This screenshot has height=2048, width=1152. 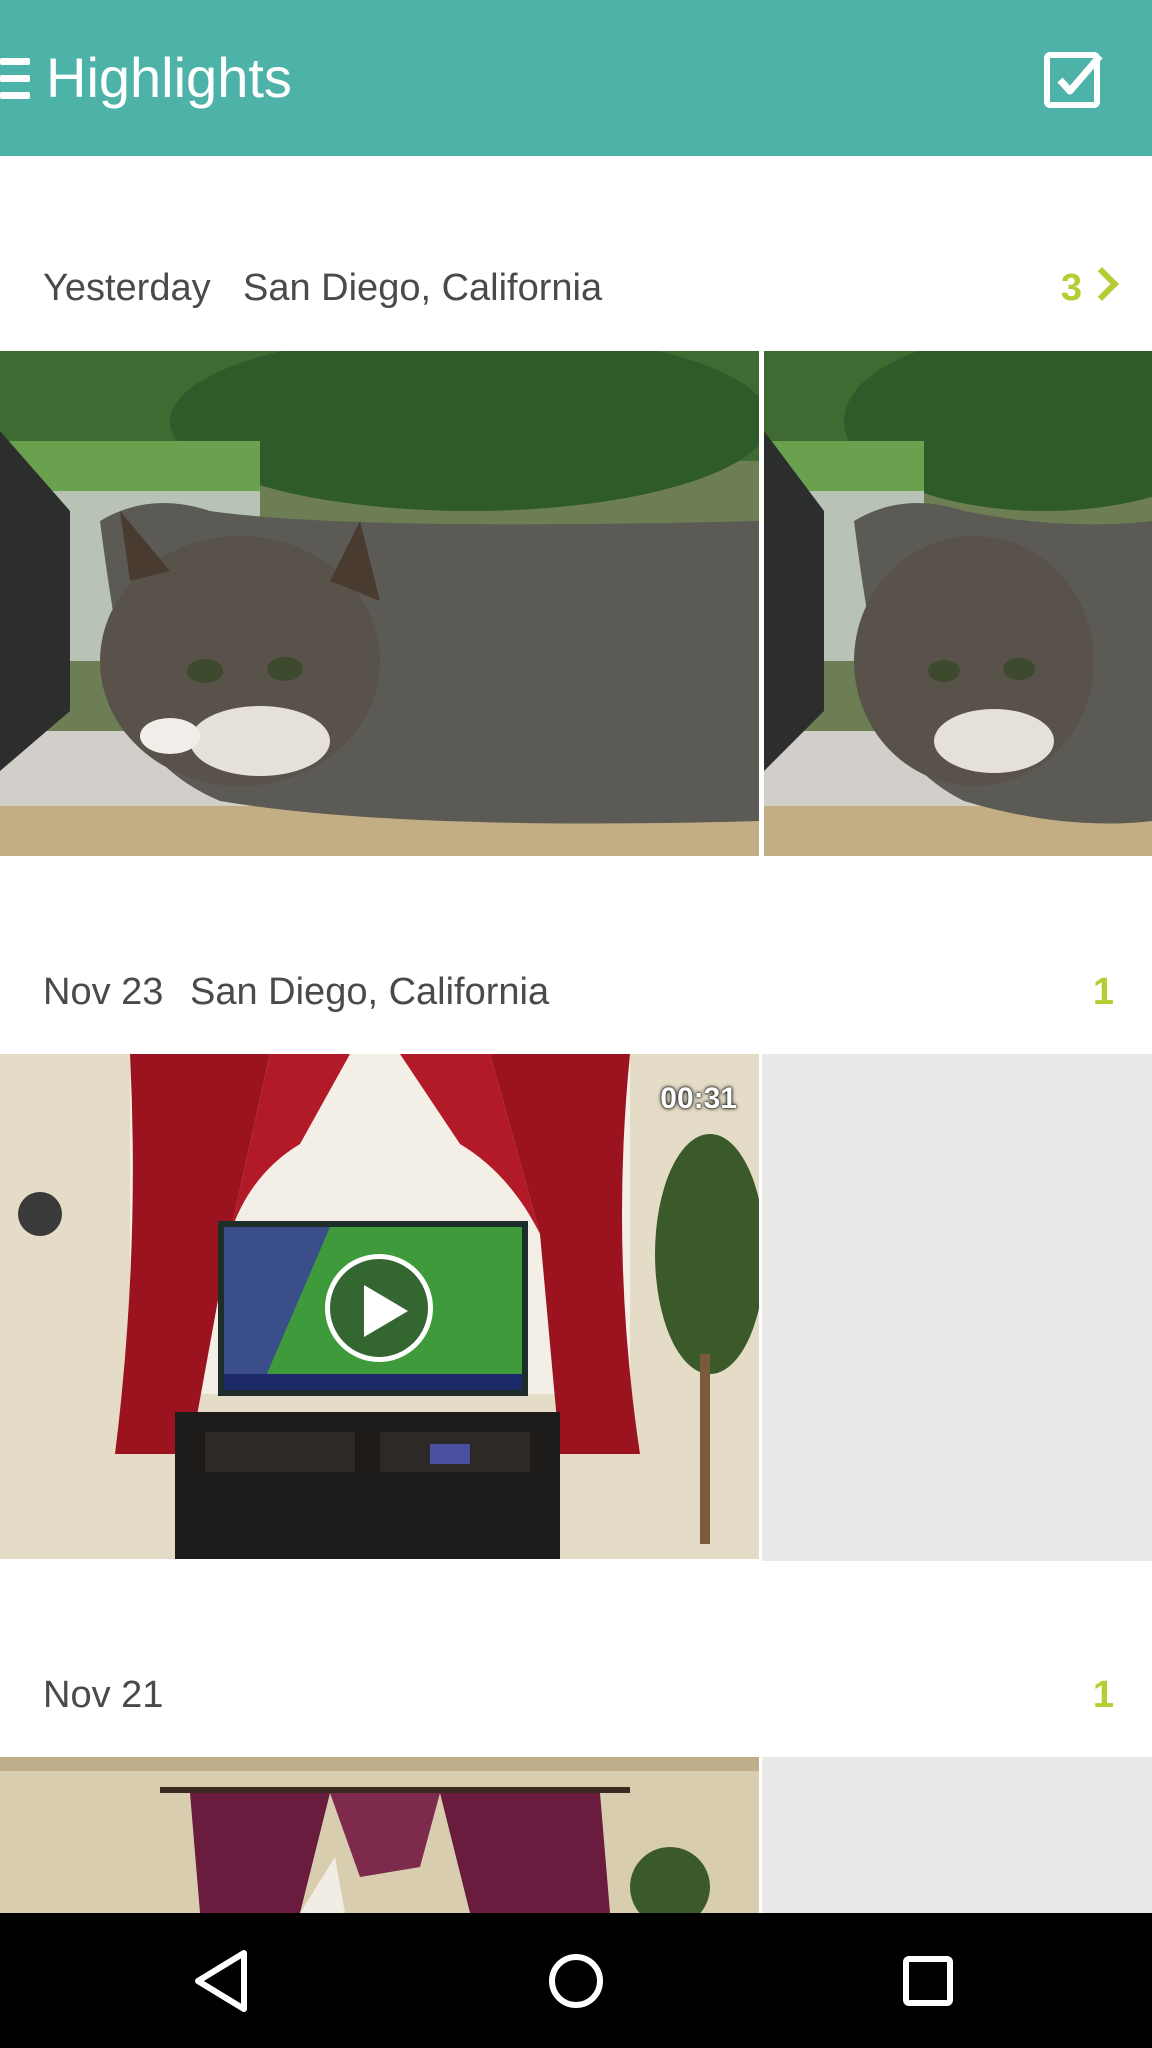 What do you see at coordinates (698, 1098) in the screenshot?
I see `video-duration: 00:31` at bounding box center [698, 1098].